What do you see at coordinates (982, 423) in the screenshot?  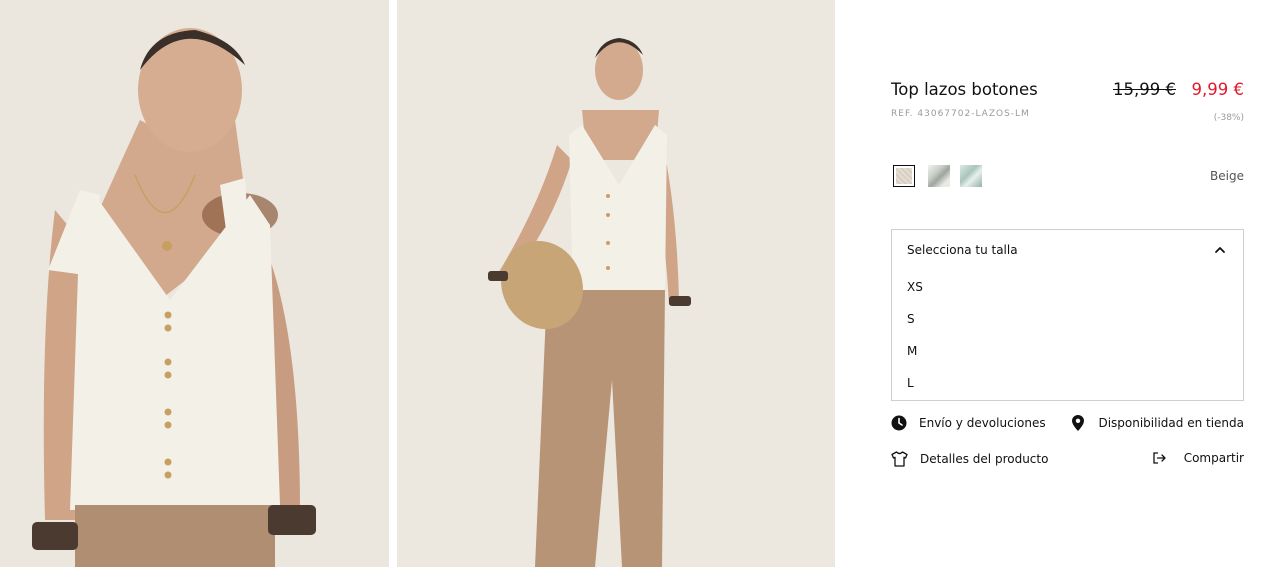 I see `shipping-returns-label: Envío y devoluciones` at bounding box center [982, 423].